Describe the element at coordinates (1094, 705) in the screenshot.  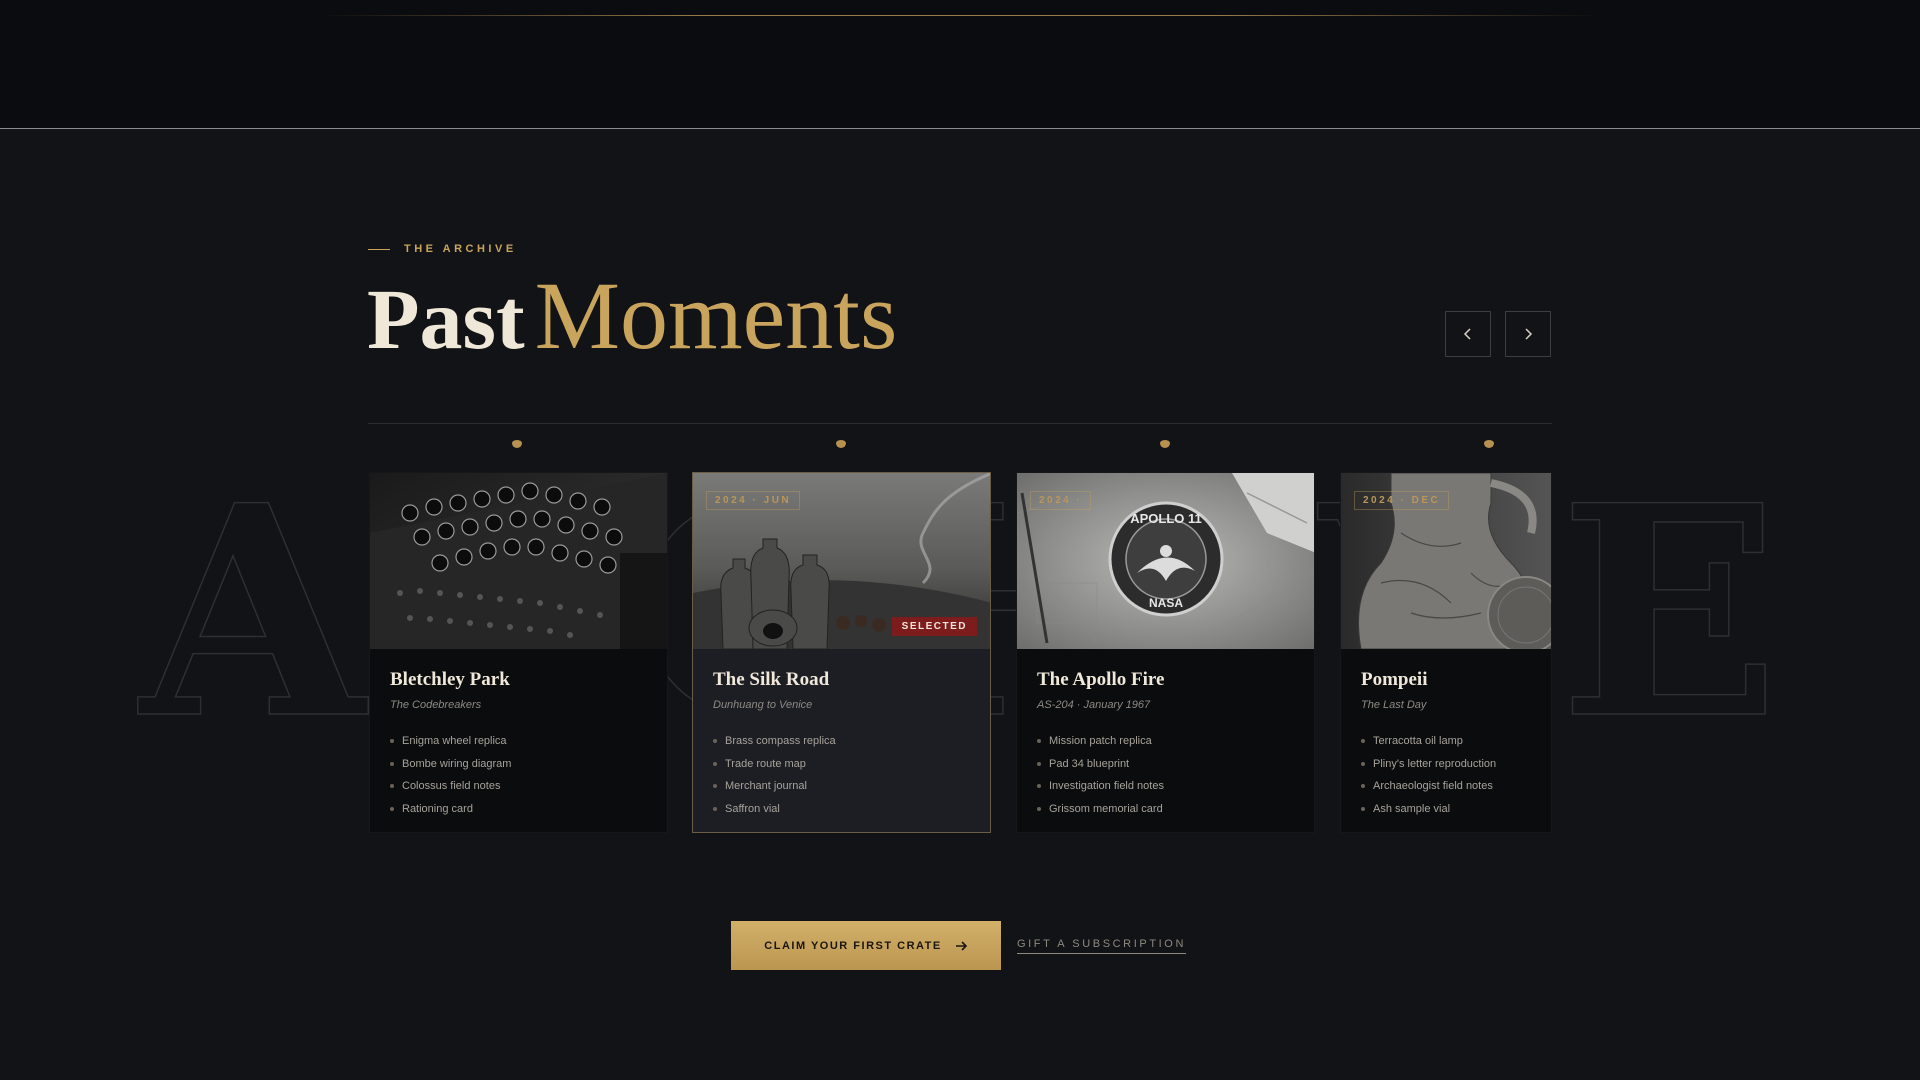
I see `card-subtitle: AS-204 · January 1967` at that location.